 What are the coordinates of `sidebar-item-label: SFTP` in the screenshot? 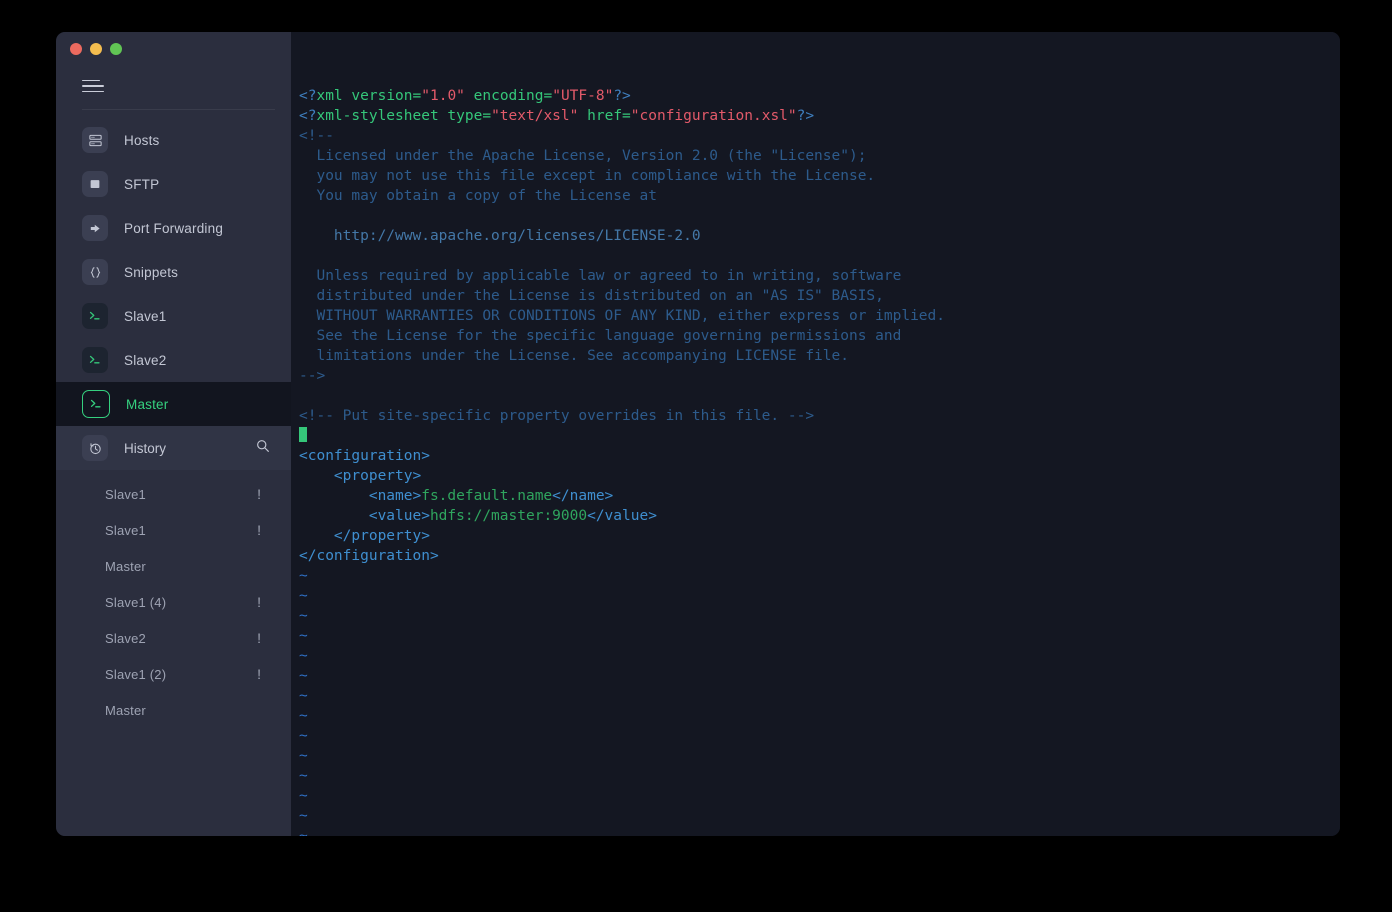 It's located at (142, 184).